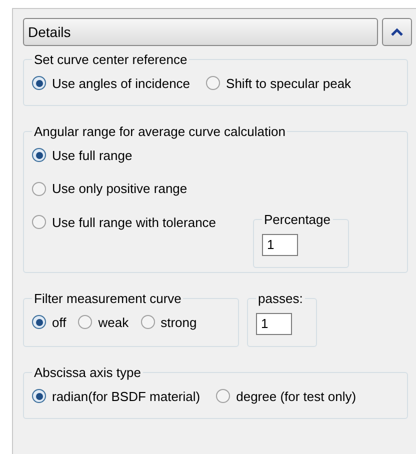 This screenshot has height=454, width=416. Describe the element at coordinates (110, 188) in the screenshot. I see `radio-option: Use only positive range` at that location.